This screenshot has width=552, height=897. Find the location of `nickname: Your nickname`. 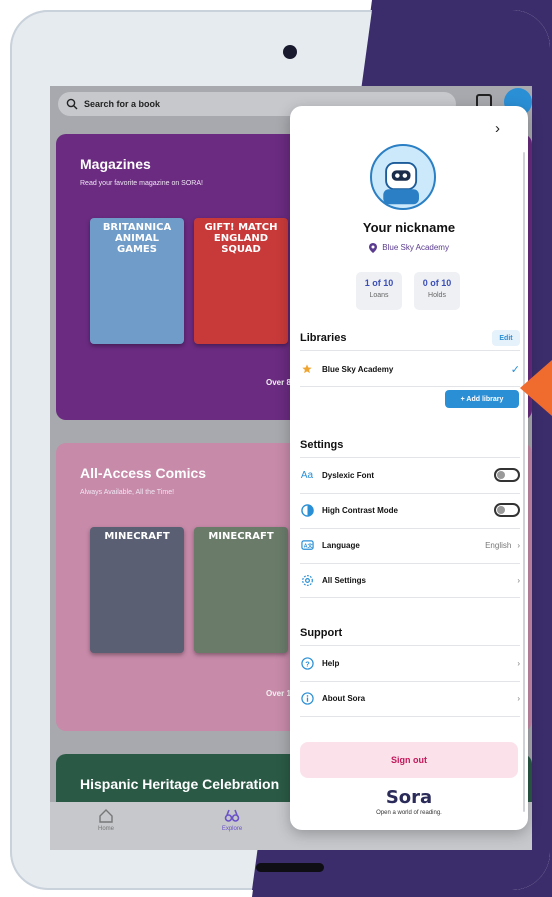

nickname: Your nickname is located at coordinates (409, 227).